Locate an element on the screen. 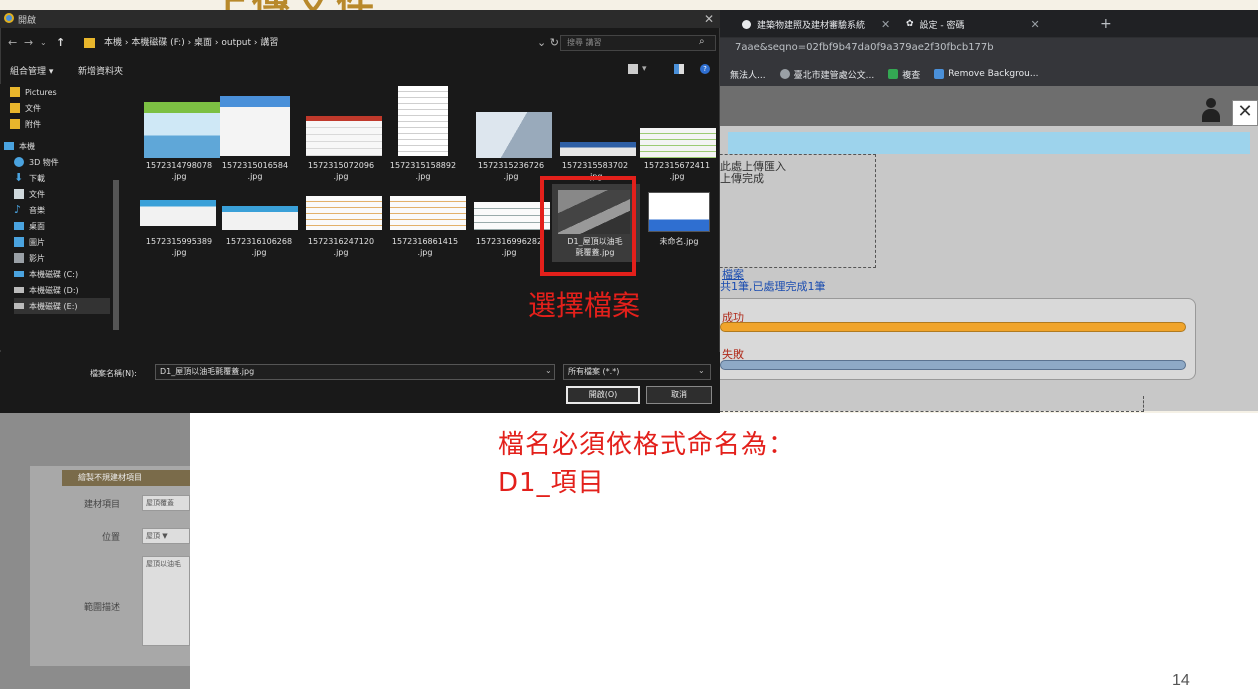 Image resolution: width=1258 pixels, height=689 pixels. nav-item-documents: 文件 is located at coordinates (29, 194).